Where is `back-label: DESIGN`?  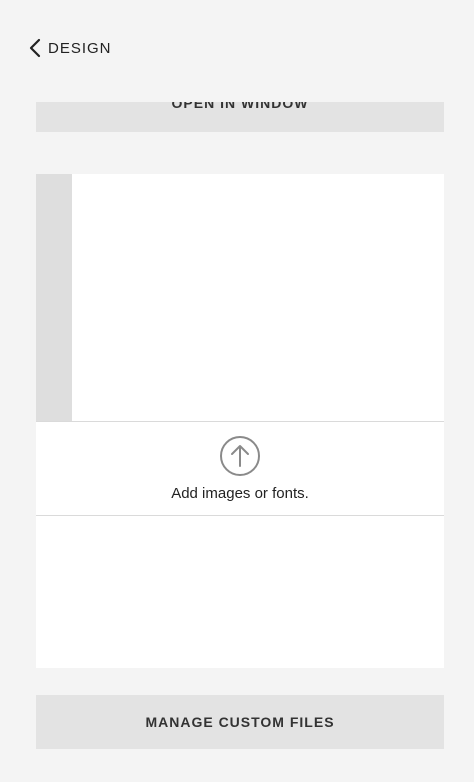 back-label: DESIGN is located at coordinates (80, 48).